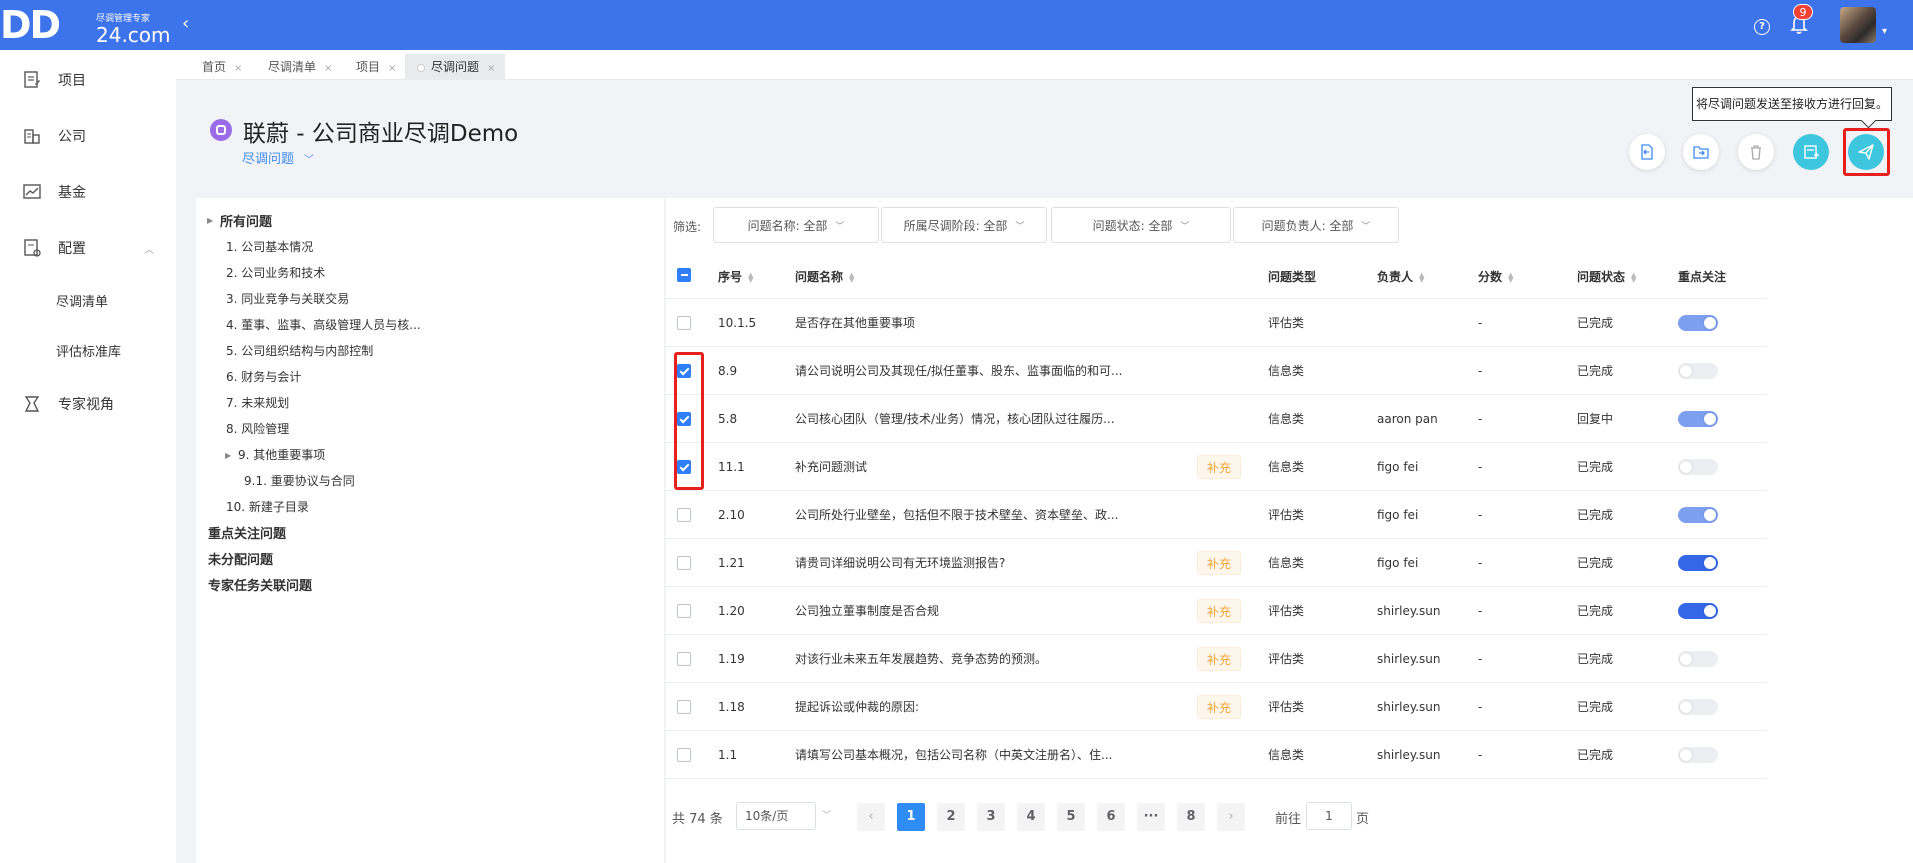 Image resolution: width=1913 pixels, height=863 pixels. I want to click on column-header-owner: 负责人 ▲ ▼, so click(1400, 276).